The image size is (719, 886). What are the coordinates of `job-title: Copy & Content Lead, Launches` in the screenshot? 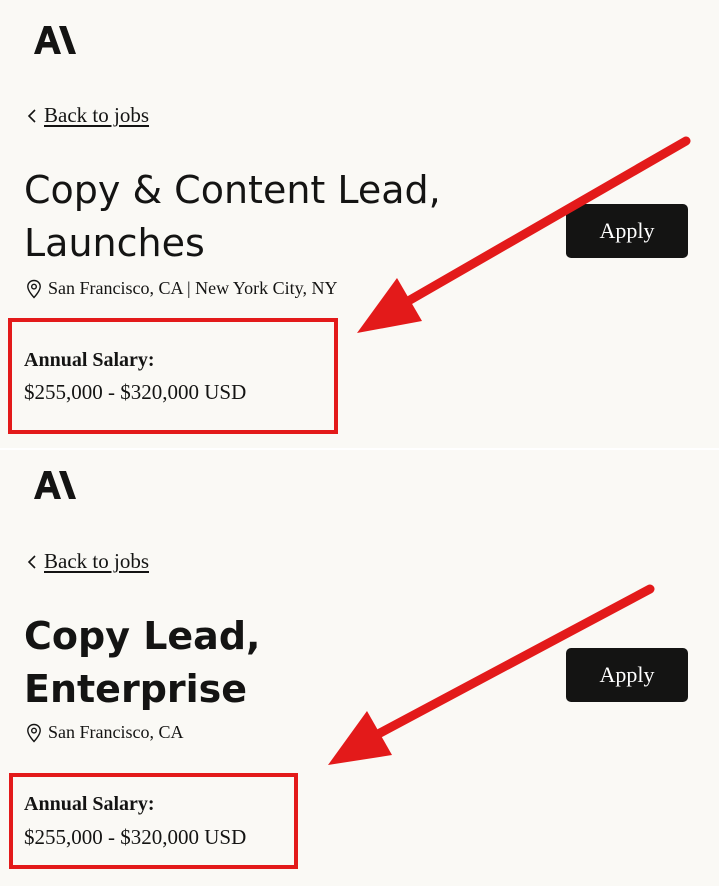 It's located at (232, 217).